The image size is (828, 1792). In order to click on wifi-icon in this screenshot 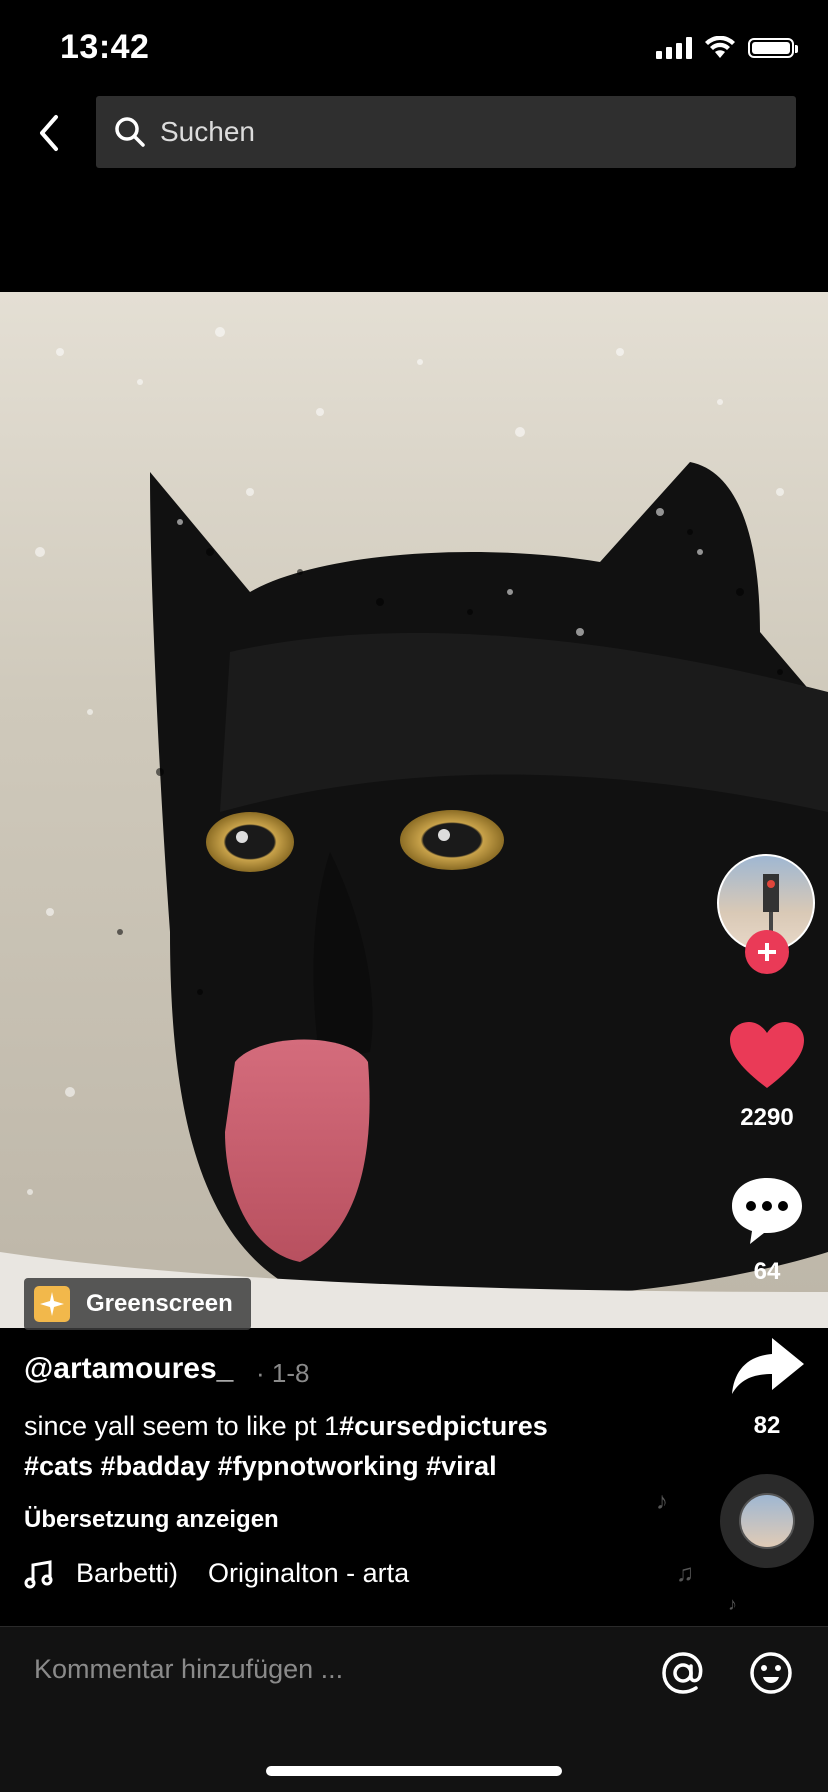, I will do `click(720, 47)`.